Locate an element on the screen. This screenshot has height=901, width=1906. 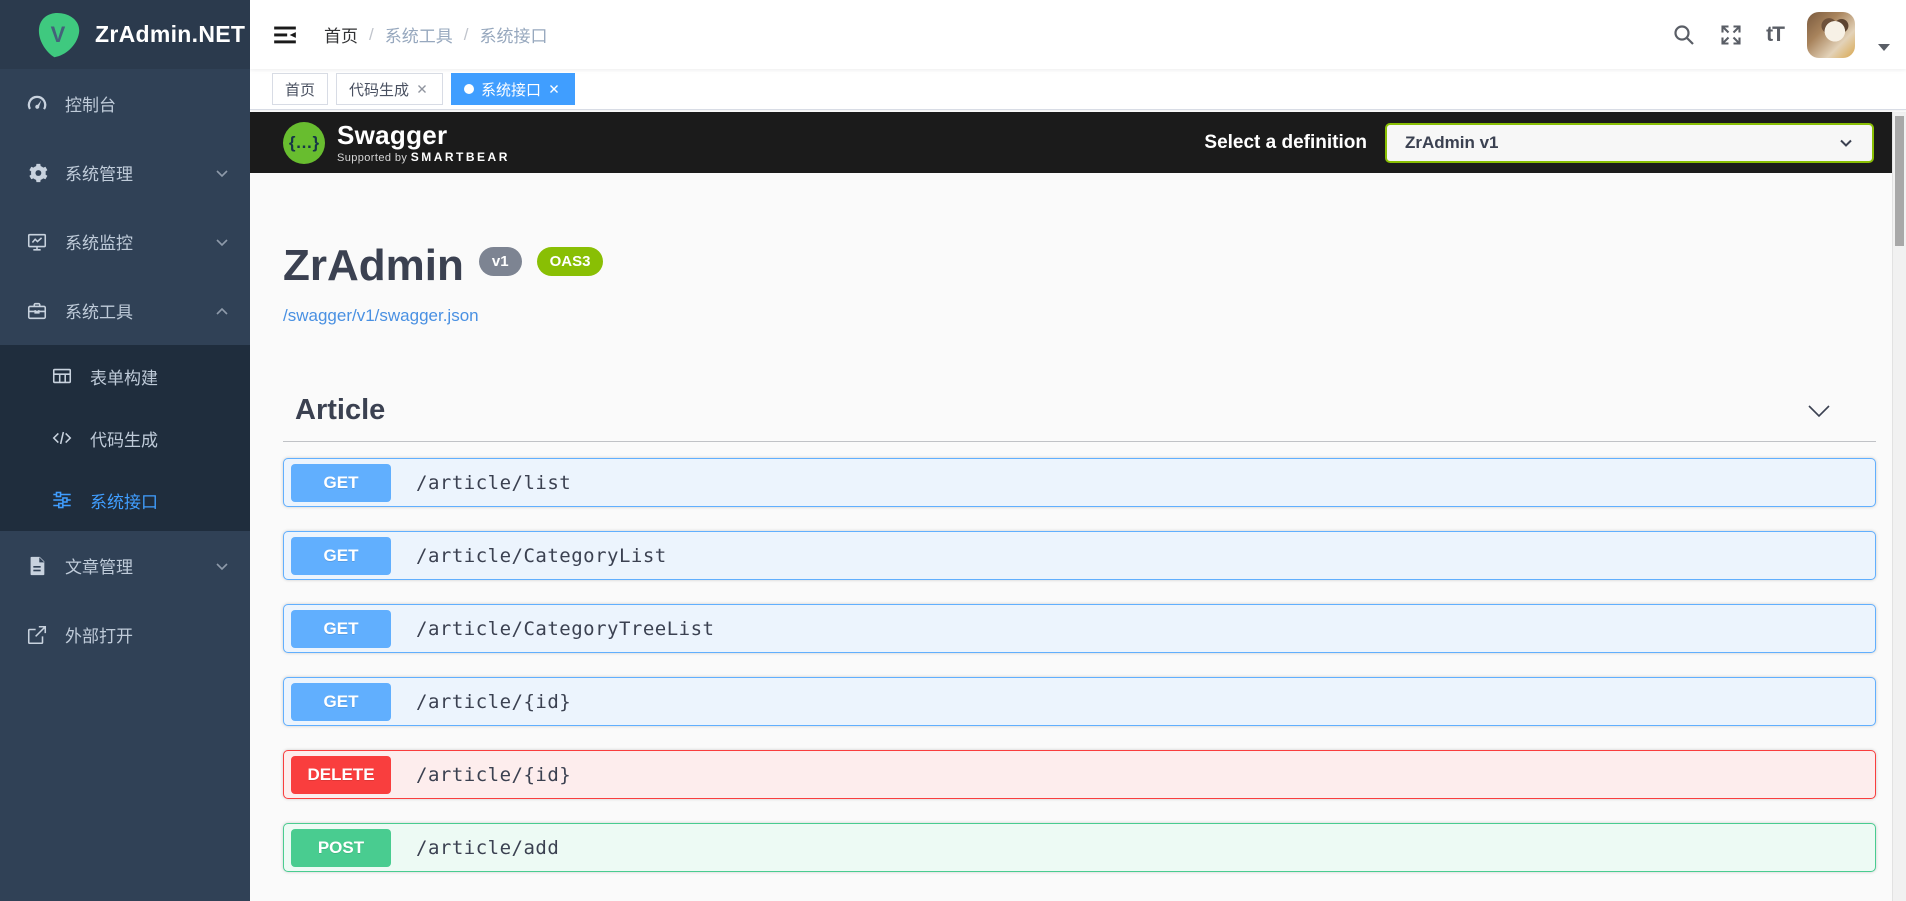
endpoint-row: DELETE /article/{id} is located at coordinates (1079, 775).